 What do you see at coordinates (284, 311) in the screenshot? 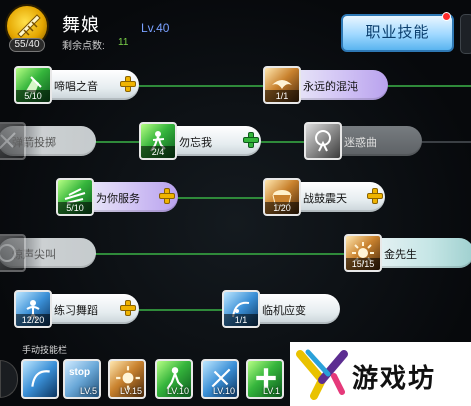
I see `skill-name: 临机应变` at bounding box center [284, 311].